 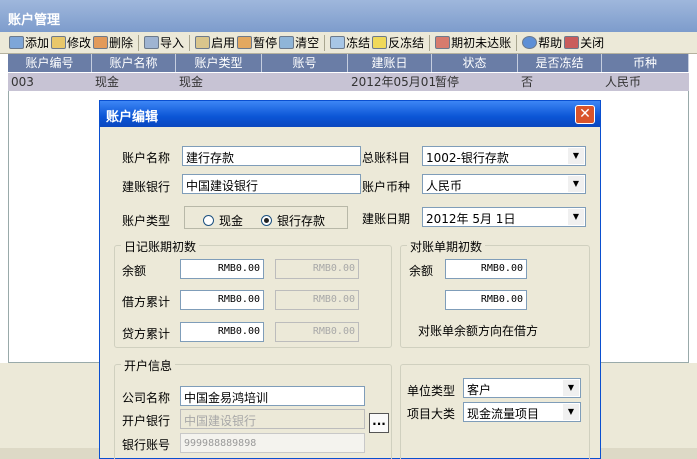 What do you see at coordinates (348, 16) in the screenshot?
I see `window-title: 账户管理` at bounding box center [348, 16].